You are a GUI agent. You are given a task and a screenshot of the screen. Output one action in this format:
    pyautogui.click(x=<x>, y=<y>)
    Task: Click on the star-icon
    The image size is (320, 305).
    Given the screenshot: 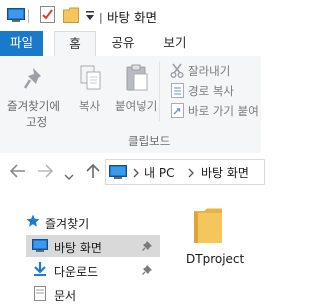 What is the action you would take?
    pyautogui.click(x=33, y=222)
    